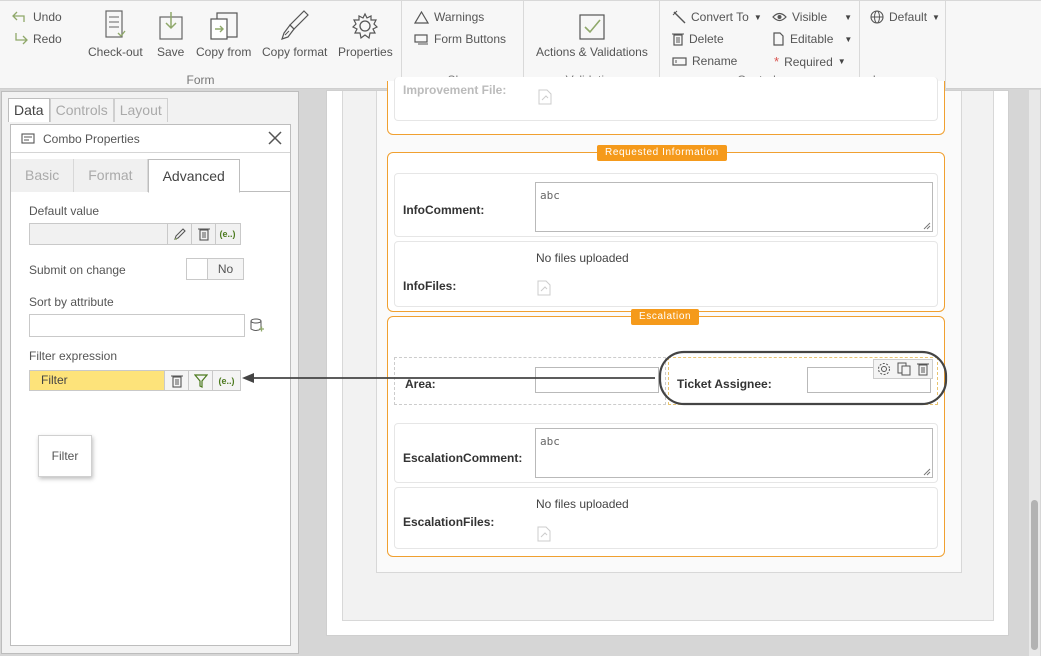  I want to click on callout-outline, so click(803, 378).